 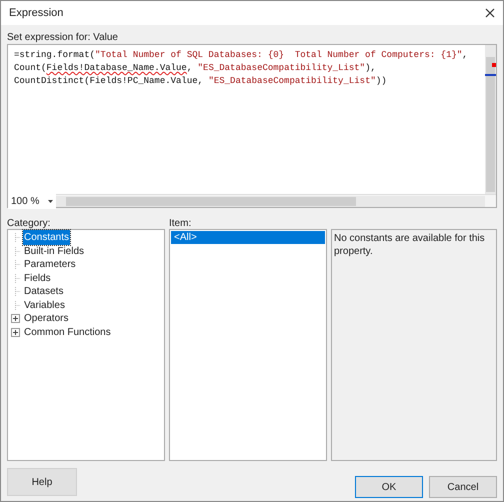 What do you see at coordinates (241, 55) in the screenshot?
I see `code-line: =string.format("Total Number of SQL Databases: {0} Total Number of Computers: {1}",` at bounding box center [241, 55].